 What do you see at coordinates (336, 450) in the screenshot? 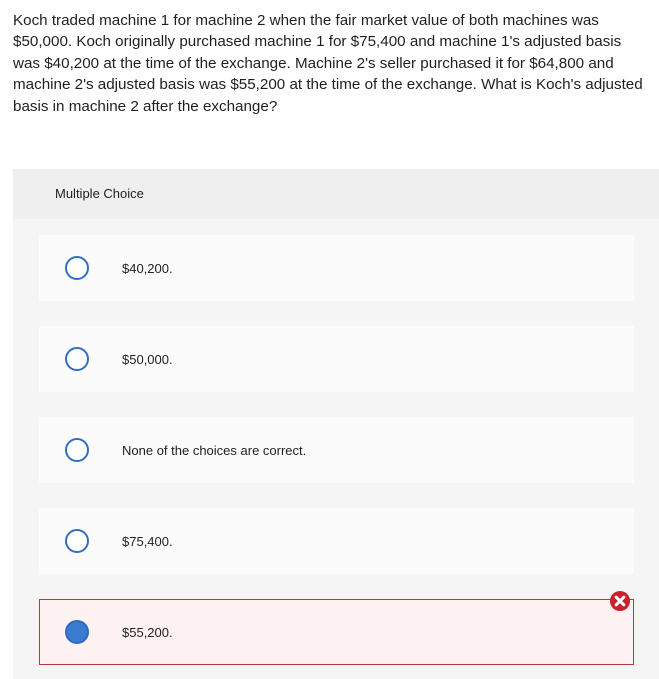
I see `choice-option-3: None of the choices are correct.` at bounding box center [336, 450].